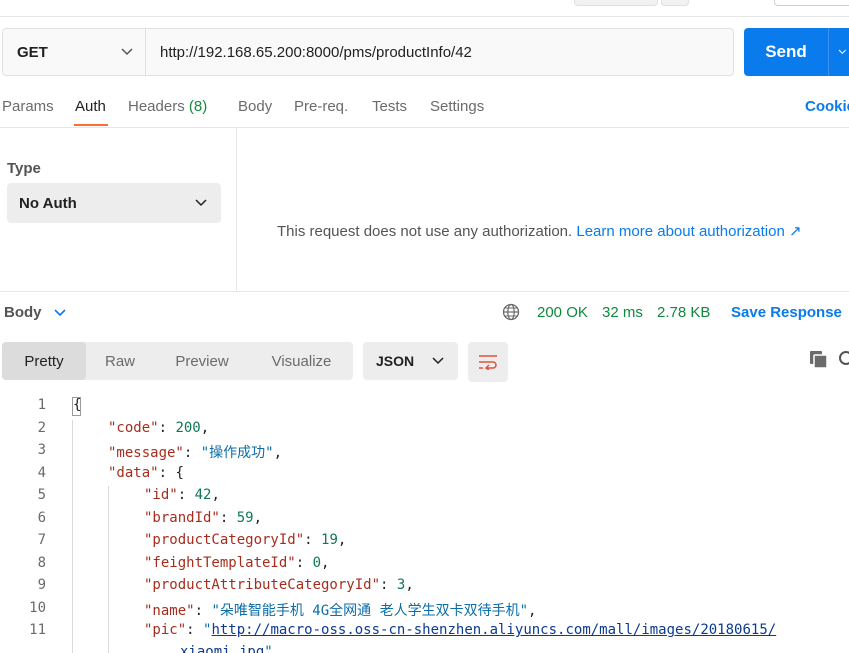 The height and width of the screenshot is (653, 849). What do you see at coordinates (91, 125) in the screenshot?
I see `active-tab-indicator` at bounding box center [91, 125].